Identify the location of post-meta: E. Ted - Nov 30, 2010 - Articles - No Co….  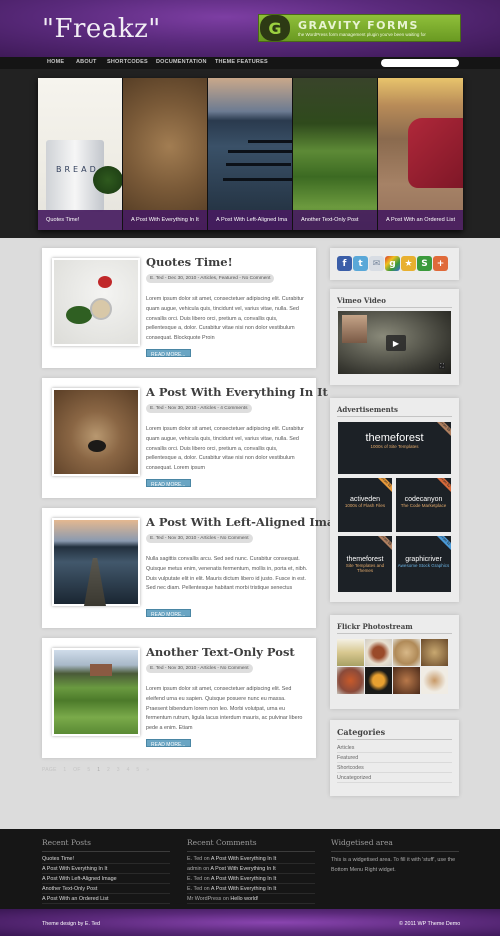
(199, 538).